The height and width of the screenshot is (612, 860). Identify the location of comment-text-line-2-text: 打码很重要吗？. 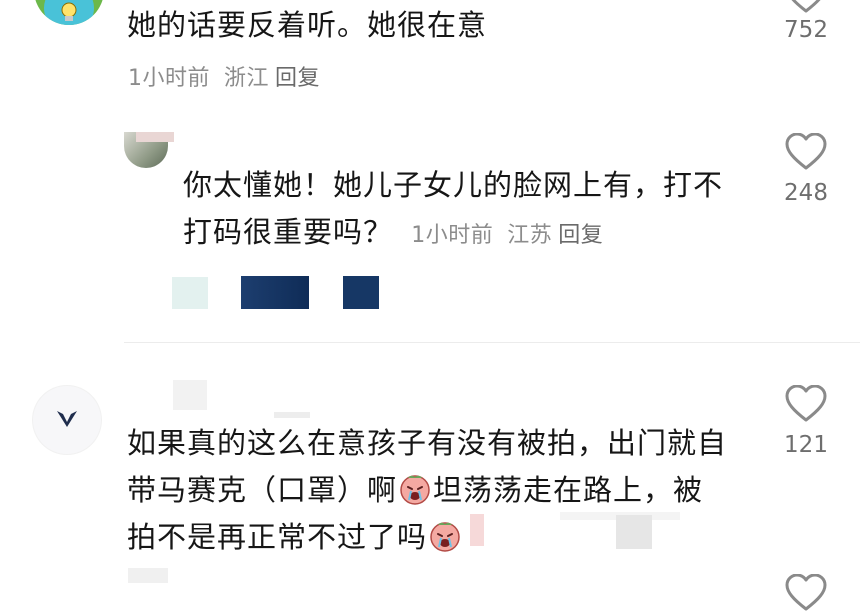
(288, 232).